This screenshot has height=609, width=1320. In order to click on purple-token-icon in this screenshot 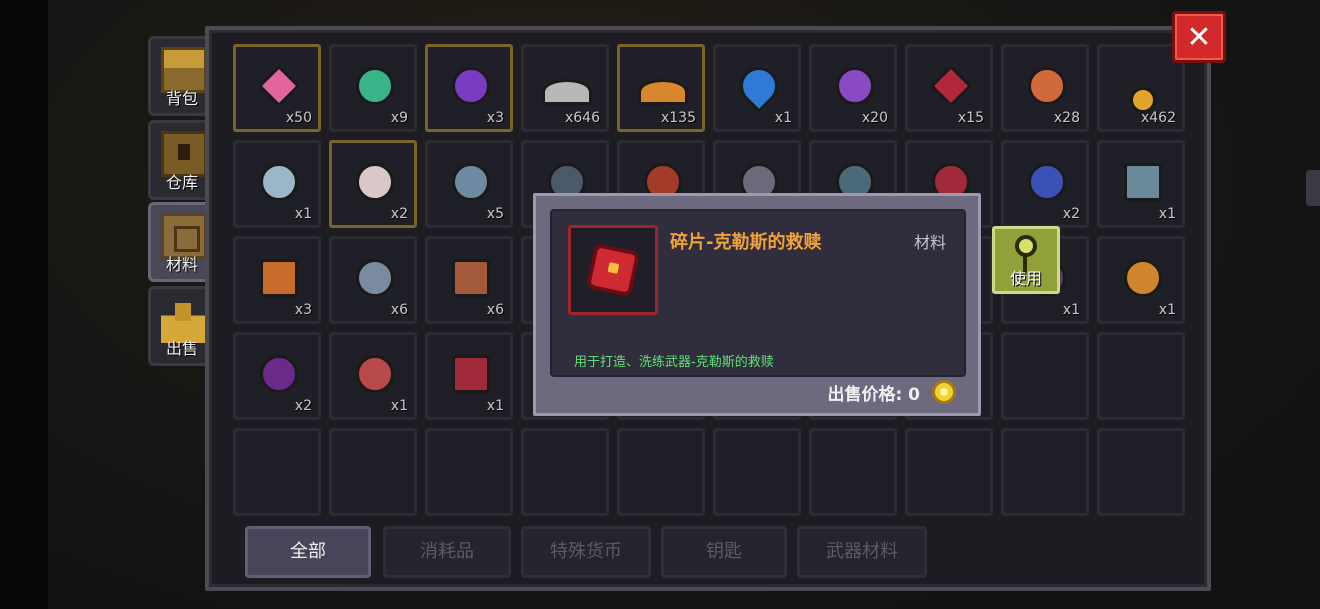, I will do `click(855, 86)`.